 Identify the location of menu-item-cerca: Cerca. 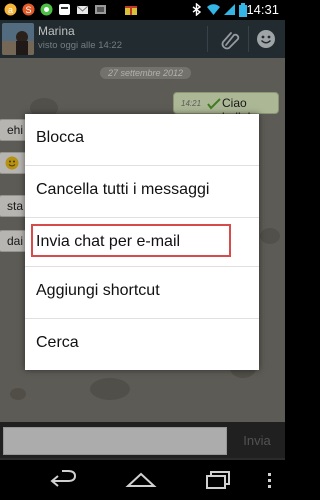
(142, 344).